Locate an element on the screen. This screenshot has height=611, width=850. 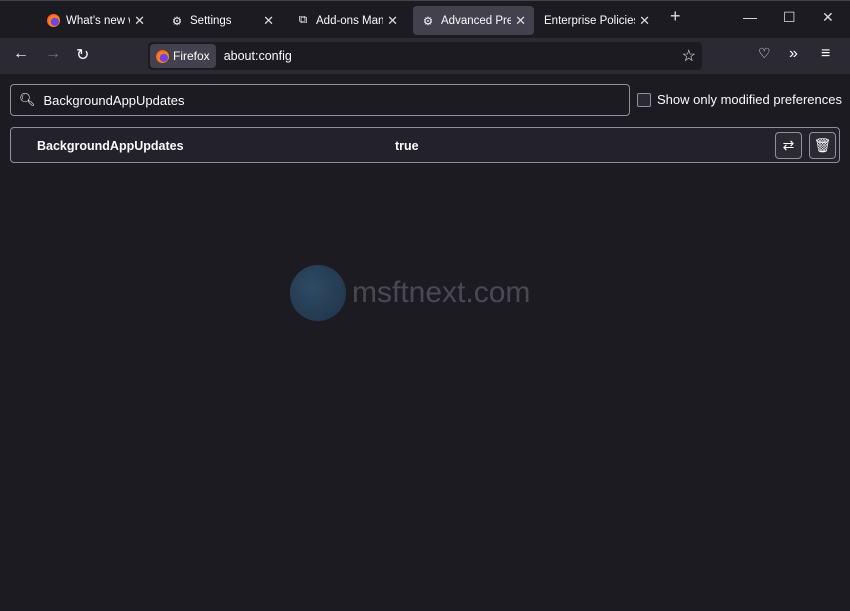
overflow-chevron-icon: » is located at coordinates (793, 54).